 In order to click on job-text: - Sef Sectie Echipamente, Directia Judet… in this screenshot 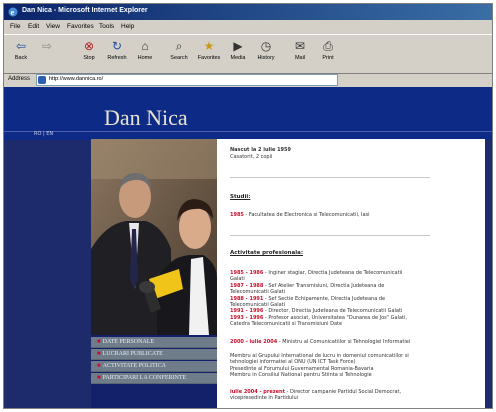, I will do `click(324, 298)`.